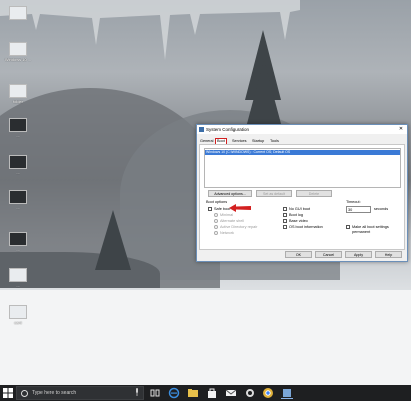  I want to click on msconfig-icon, so click(201, 129).